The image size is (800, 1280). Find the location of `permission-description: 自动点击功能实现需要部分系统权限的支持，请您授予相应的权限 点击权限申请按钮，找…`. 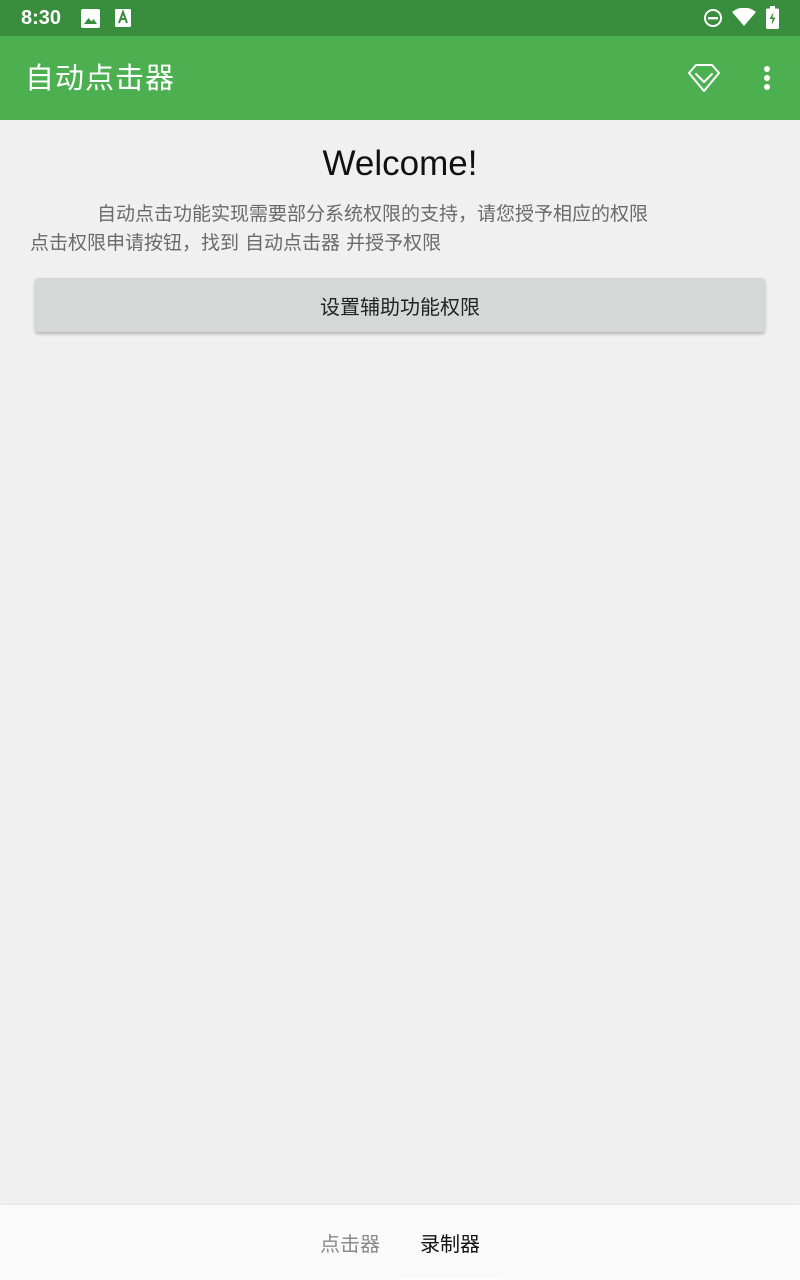

permission-description: 自动点击功能实现需要部分系统权限的支持，请您授予相应的权限 点击权限申请按钮，找… is located at coordinates (400, 229).